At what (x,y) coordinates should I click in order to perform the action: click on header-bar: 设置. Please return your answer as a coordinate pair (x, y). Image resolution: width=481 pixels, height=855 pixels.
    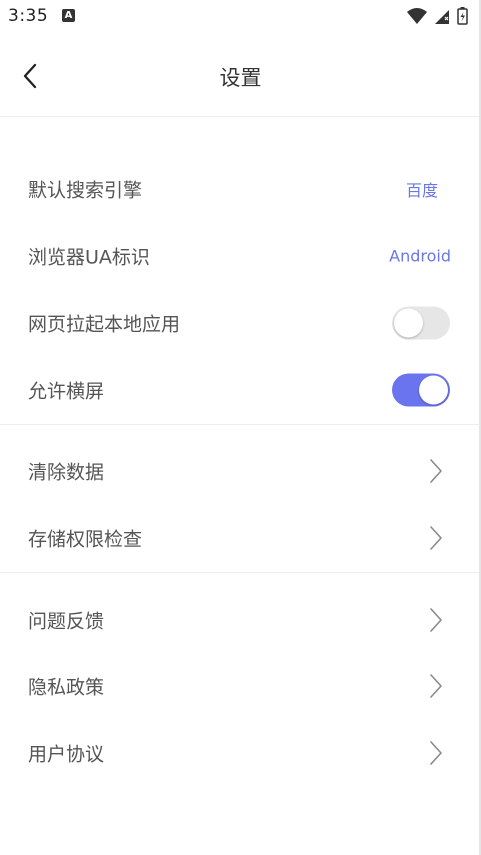
    Looking at the image, I should click on (240, 75).